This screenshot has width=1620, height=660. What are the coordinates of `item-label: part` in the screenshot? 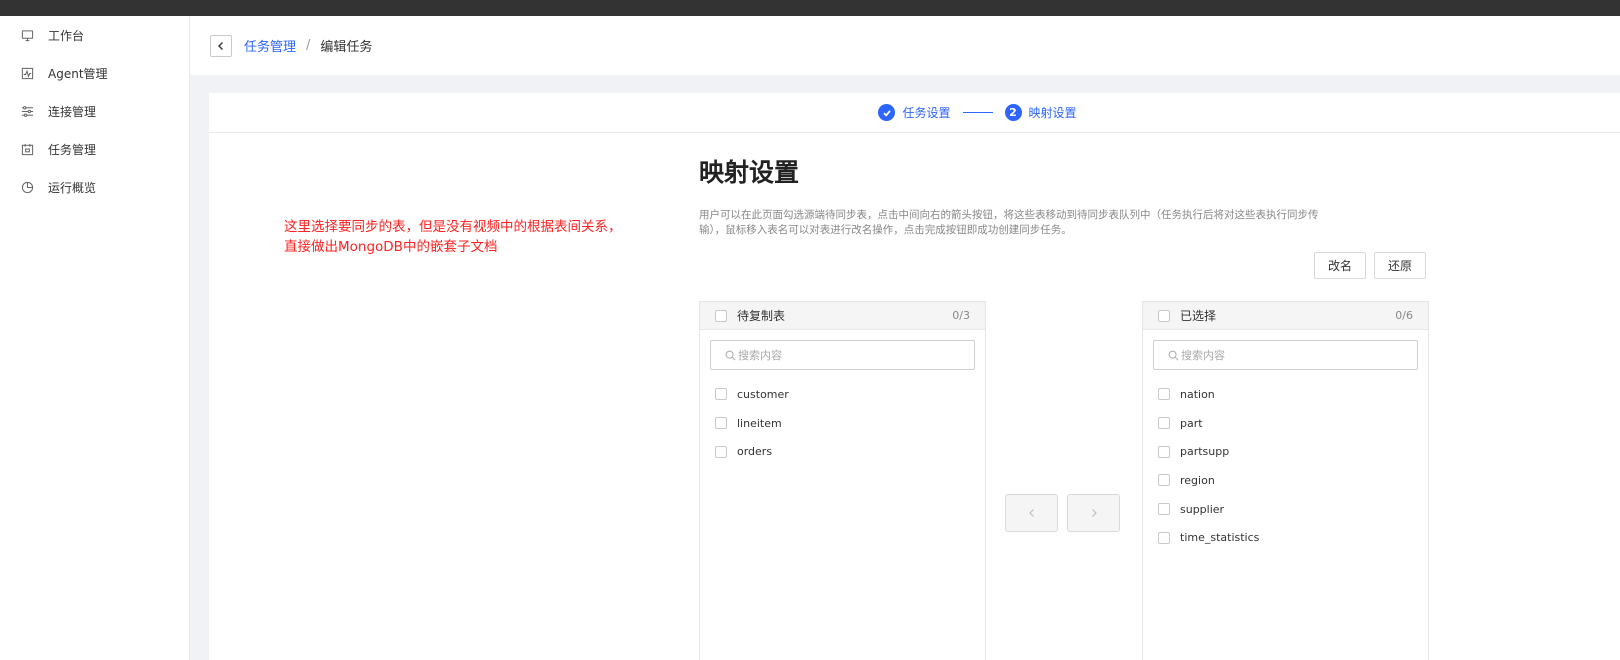 It's located at (1191, 423).